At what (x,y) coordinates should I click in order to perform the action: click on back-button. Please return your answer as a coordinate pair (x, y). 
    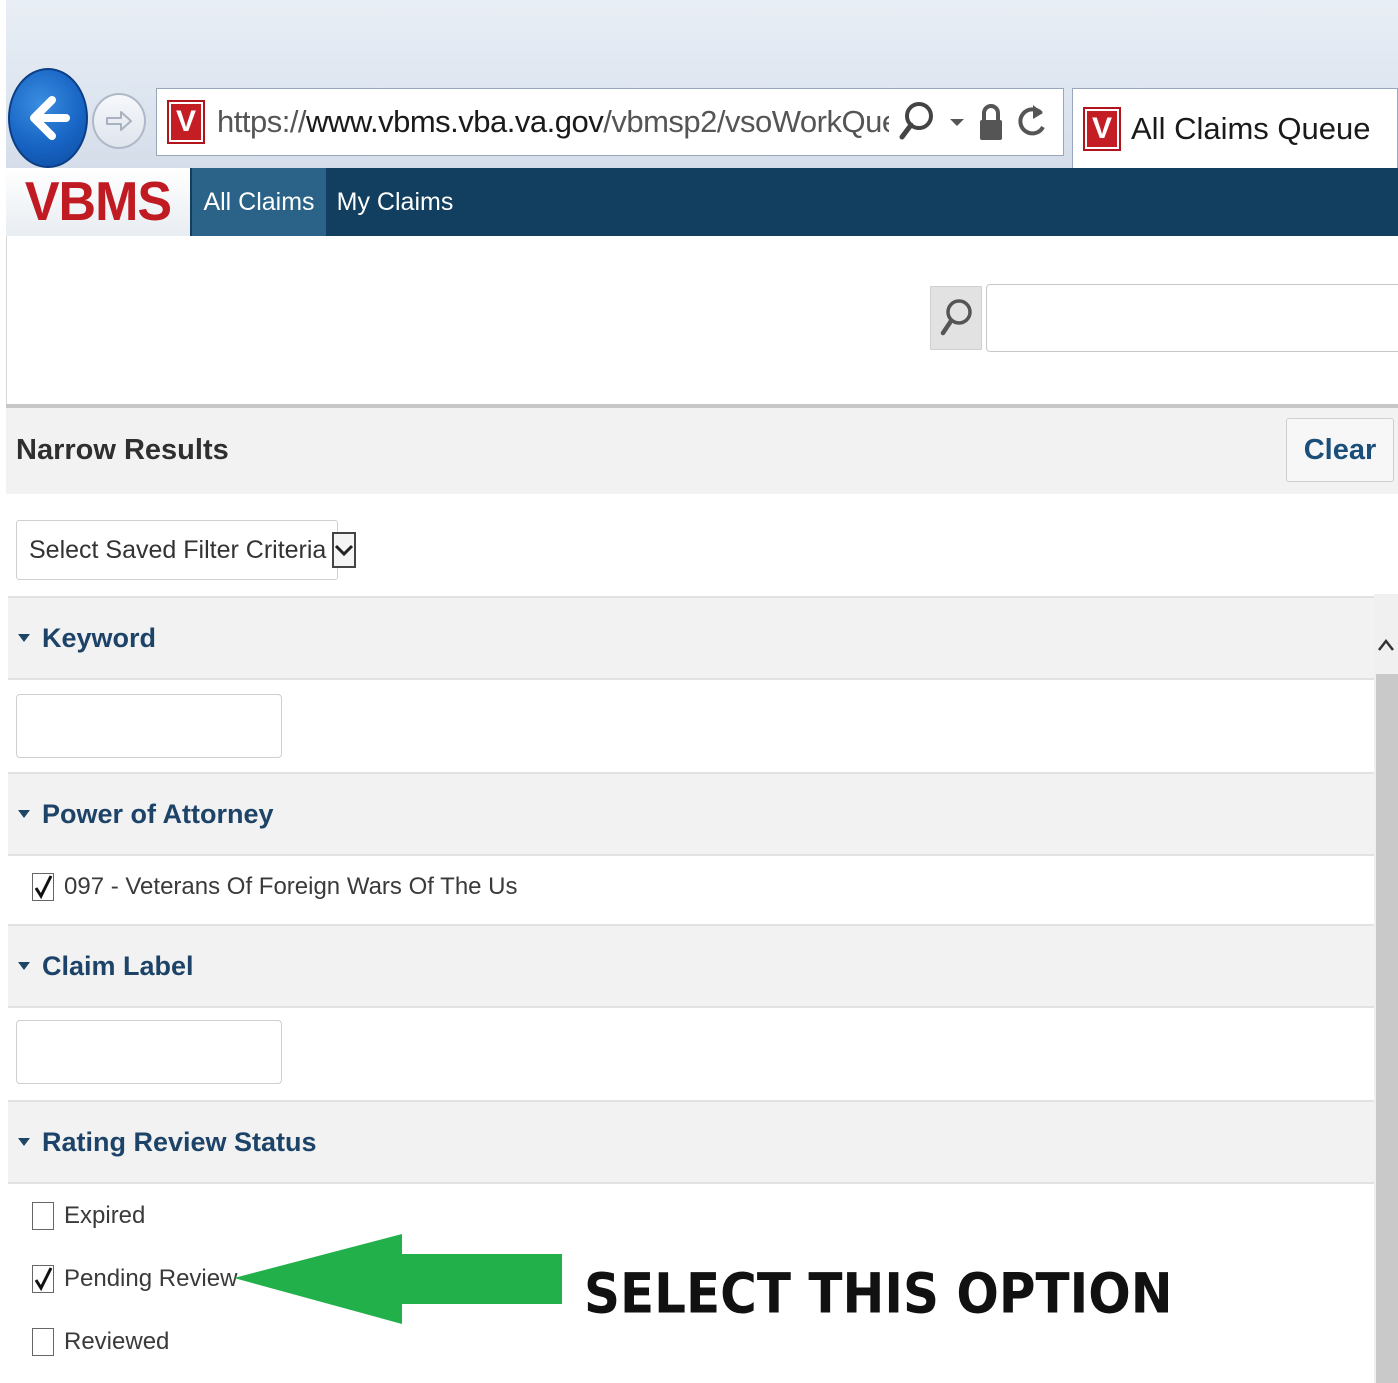
    Looking at the image, I should click on (48, 118).